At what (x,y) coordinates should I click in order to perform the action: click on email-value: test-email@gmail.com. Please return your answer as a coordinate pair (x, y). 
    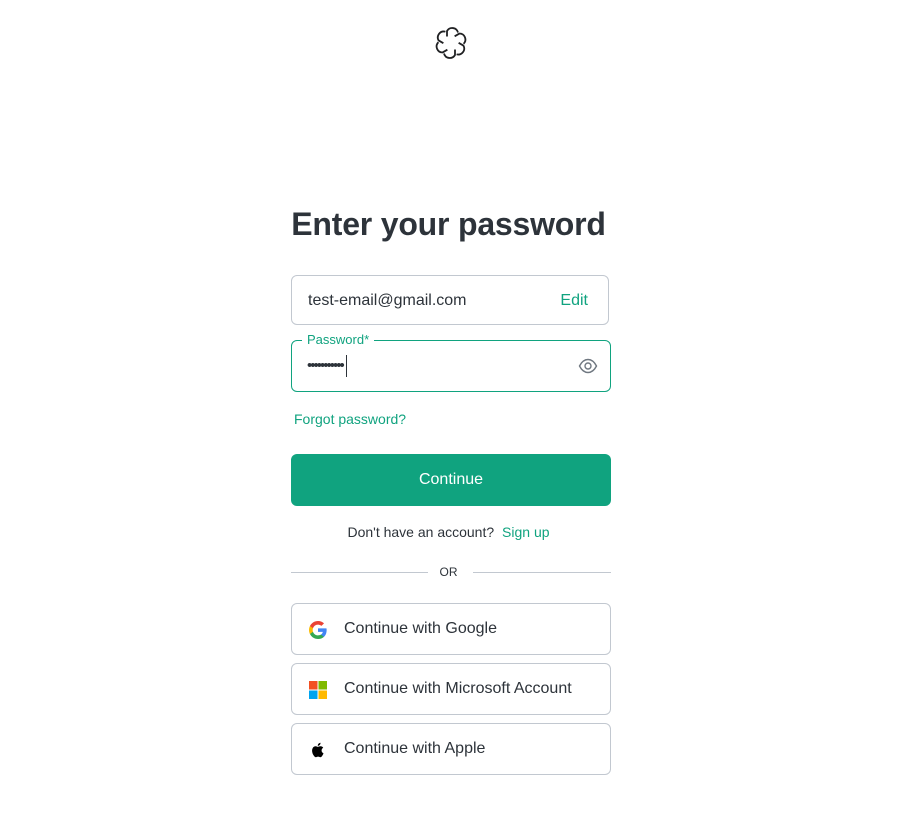
    Looking at the image, I should click on (387, 300).